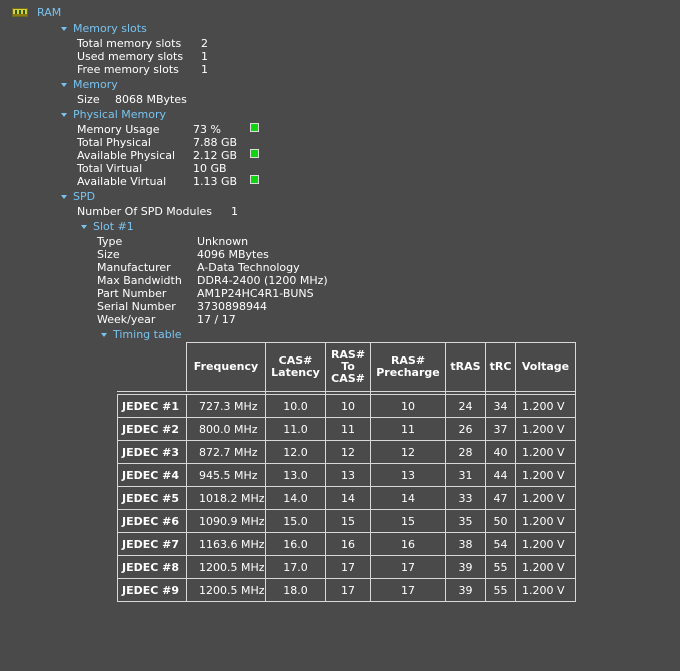  I want to click on timing-table-row: JEDEC #9 1200.5 MHz 18.0 17 17 39 55 1.200 V, so click(346, 590).